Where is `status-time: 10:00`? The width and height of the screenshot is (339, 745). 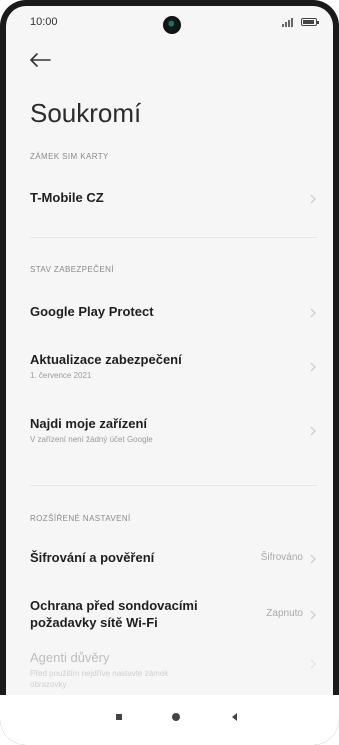 status-time: 10:00 is located at coordinates (44, 22).